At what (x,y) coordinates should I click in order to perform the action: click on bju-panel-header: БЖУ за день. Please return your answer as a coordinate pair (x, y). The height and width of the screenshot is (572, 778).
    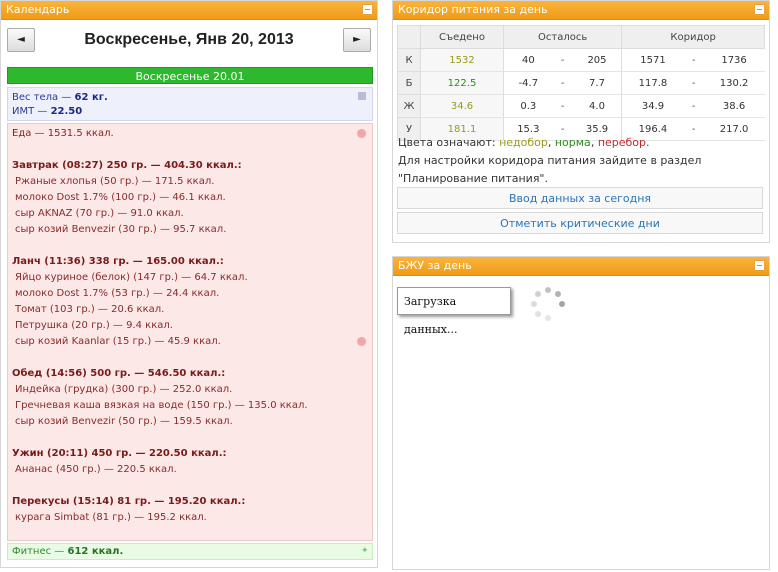
    Looking at the image, I should click on (581, 266).